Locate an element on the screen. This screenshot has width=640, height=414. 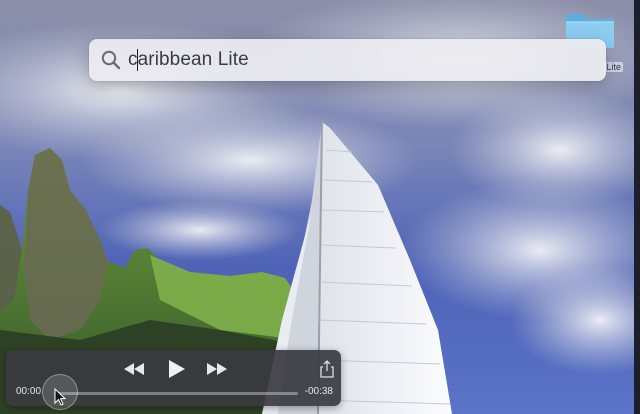
elapsed-time: 00:00 is located at coordinates (29, 391).